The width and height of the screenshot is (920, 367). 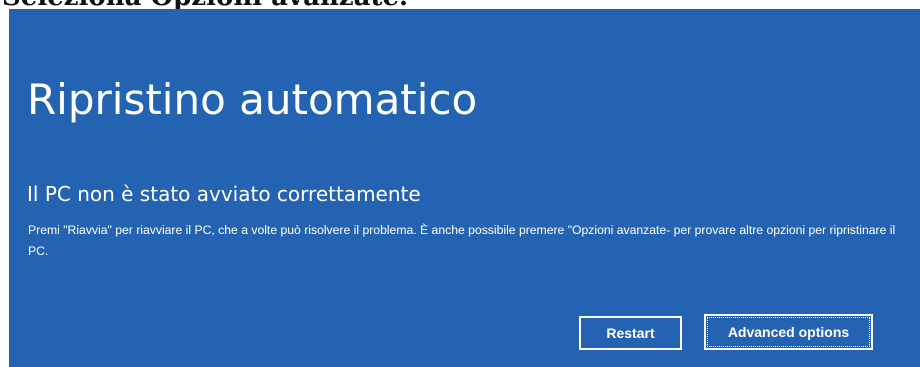 What do you see at coordinates (224, 194) in the screenshot?
I see `error-heading: Il PC non è stato avviato correttamente` at bounding box center [224, 194].